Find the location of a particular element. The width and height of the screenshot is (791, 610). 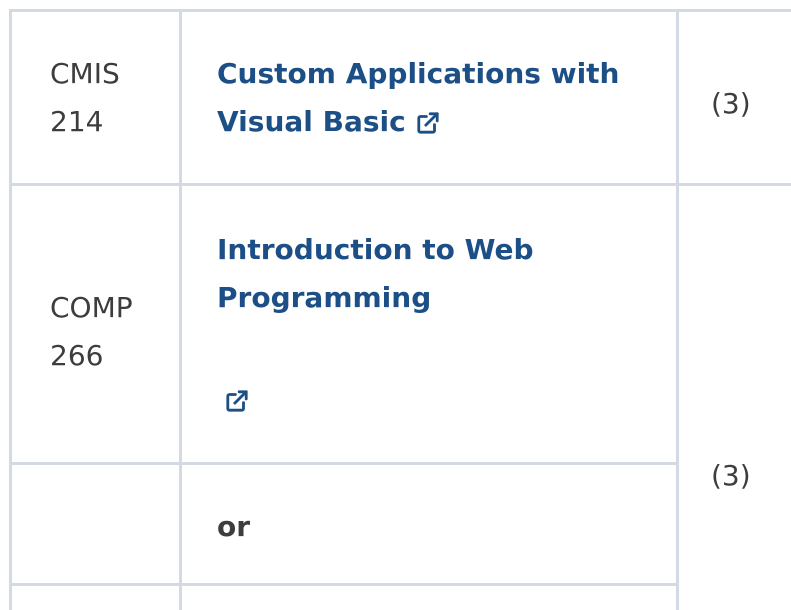

course-title-line2: Programming is located at coordinates (324, 297).